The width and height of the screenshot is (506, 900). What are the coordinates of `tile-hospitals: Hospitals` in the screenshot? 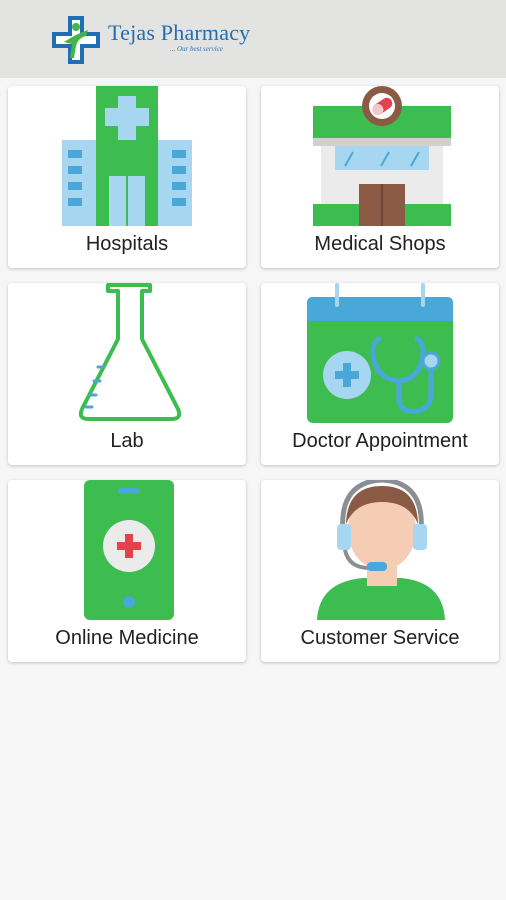 It's located at (127, 177).